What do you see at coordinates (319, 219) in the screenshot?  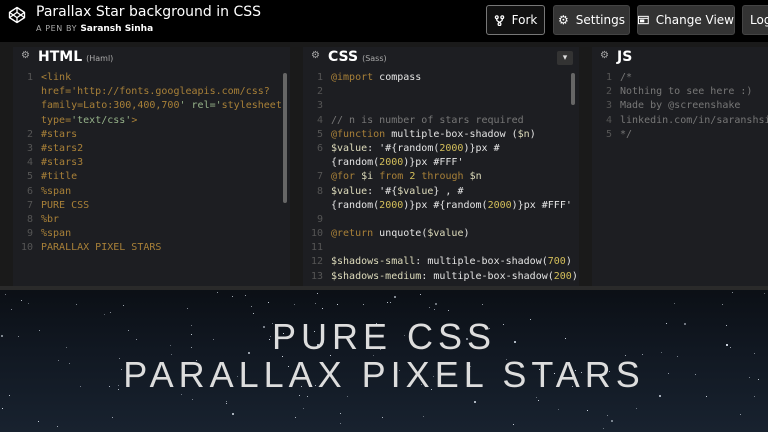 I see `line-number: 9` at bounding box center [319, 219].